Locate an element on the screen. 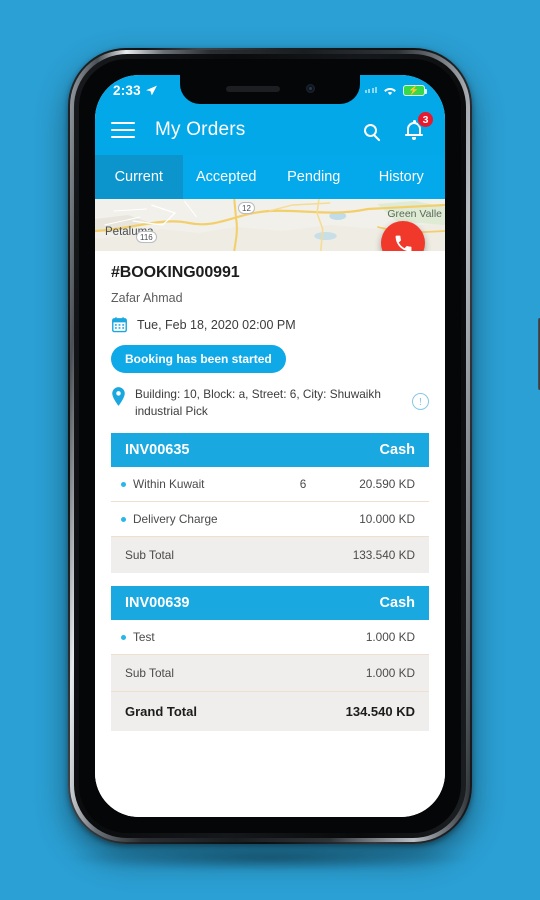 The width and height of the screenshot is (540, 900). booking-datetime-row: Tue, Feb 18, 2020 02:00 PM is located at coordinates (270, 319).